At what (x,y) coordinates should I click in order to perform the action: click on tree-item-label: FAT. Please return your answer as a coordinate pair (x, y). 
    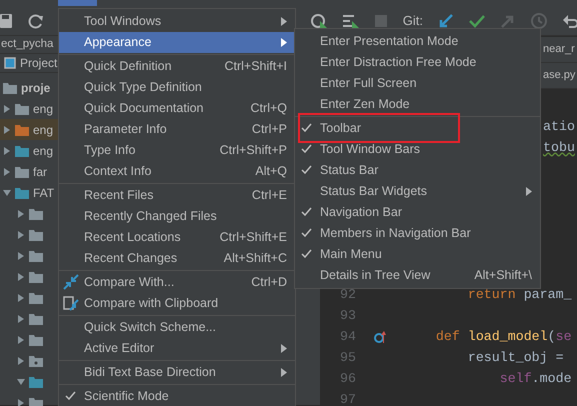
    Looking at the image, I should click on (43, 193).